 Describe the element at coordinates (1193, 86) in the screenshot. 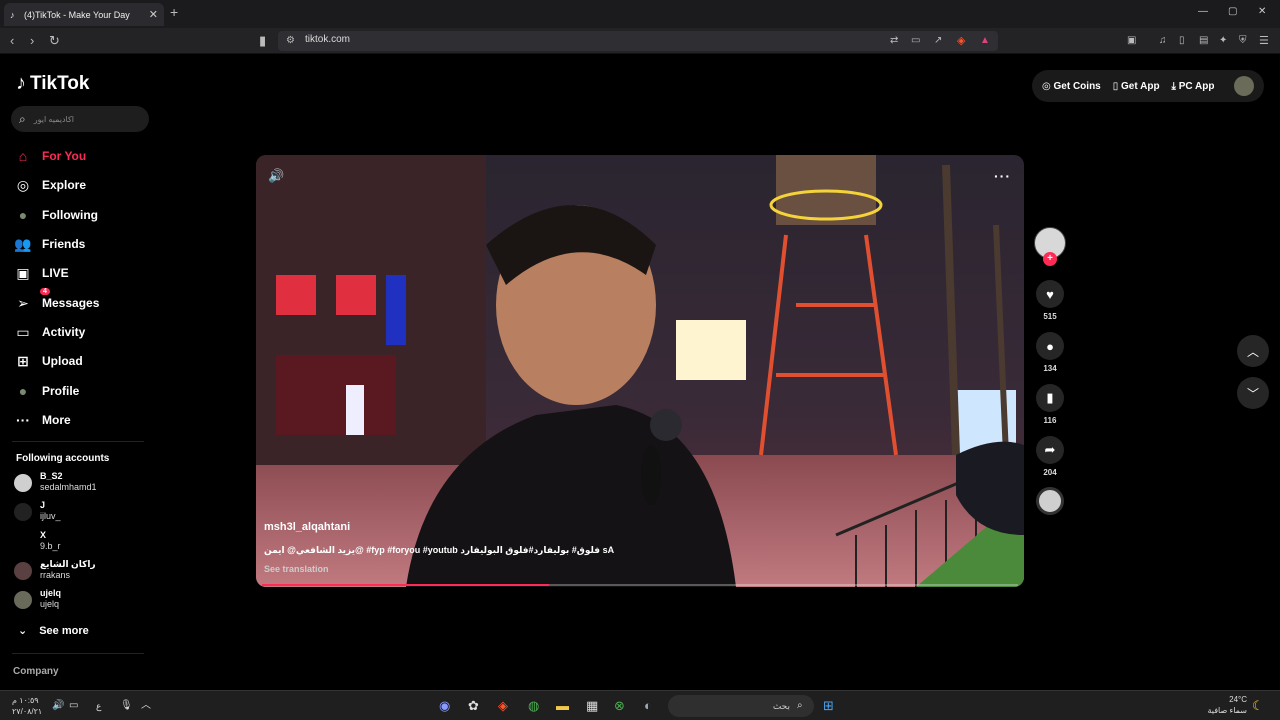

I see `pc-app-button: ⤓ PC App` at that location.